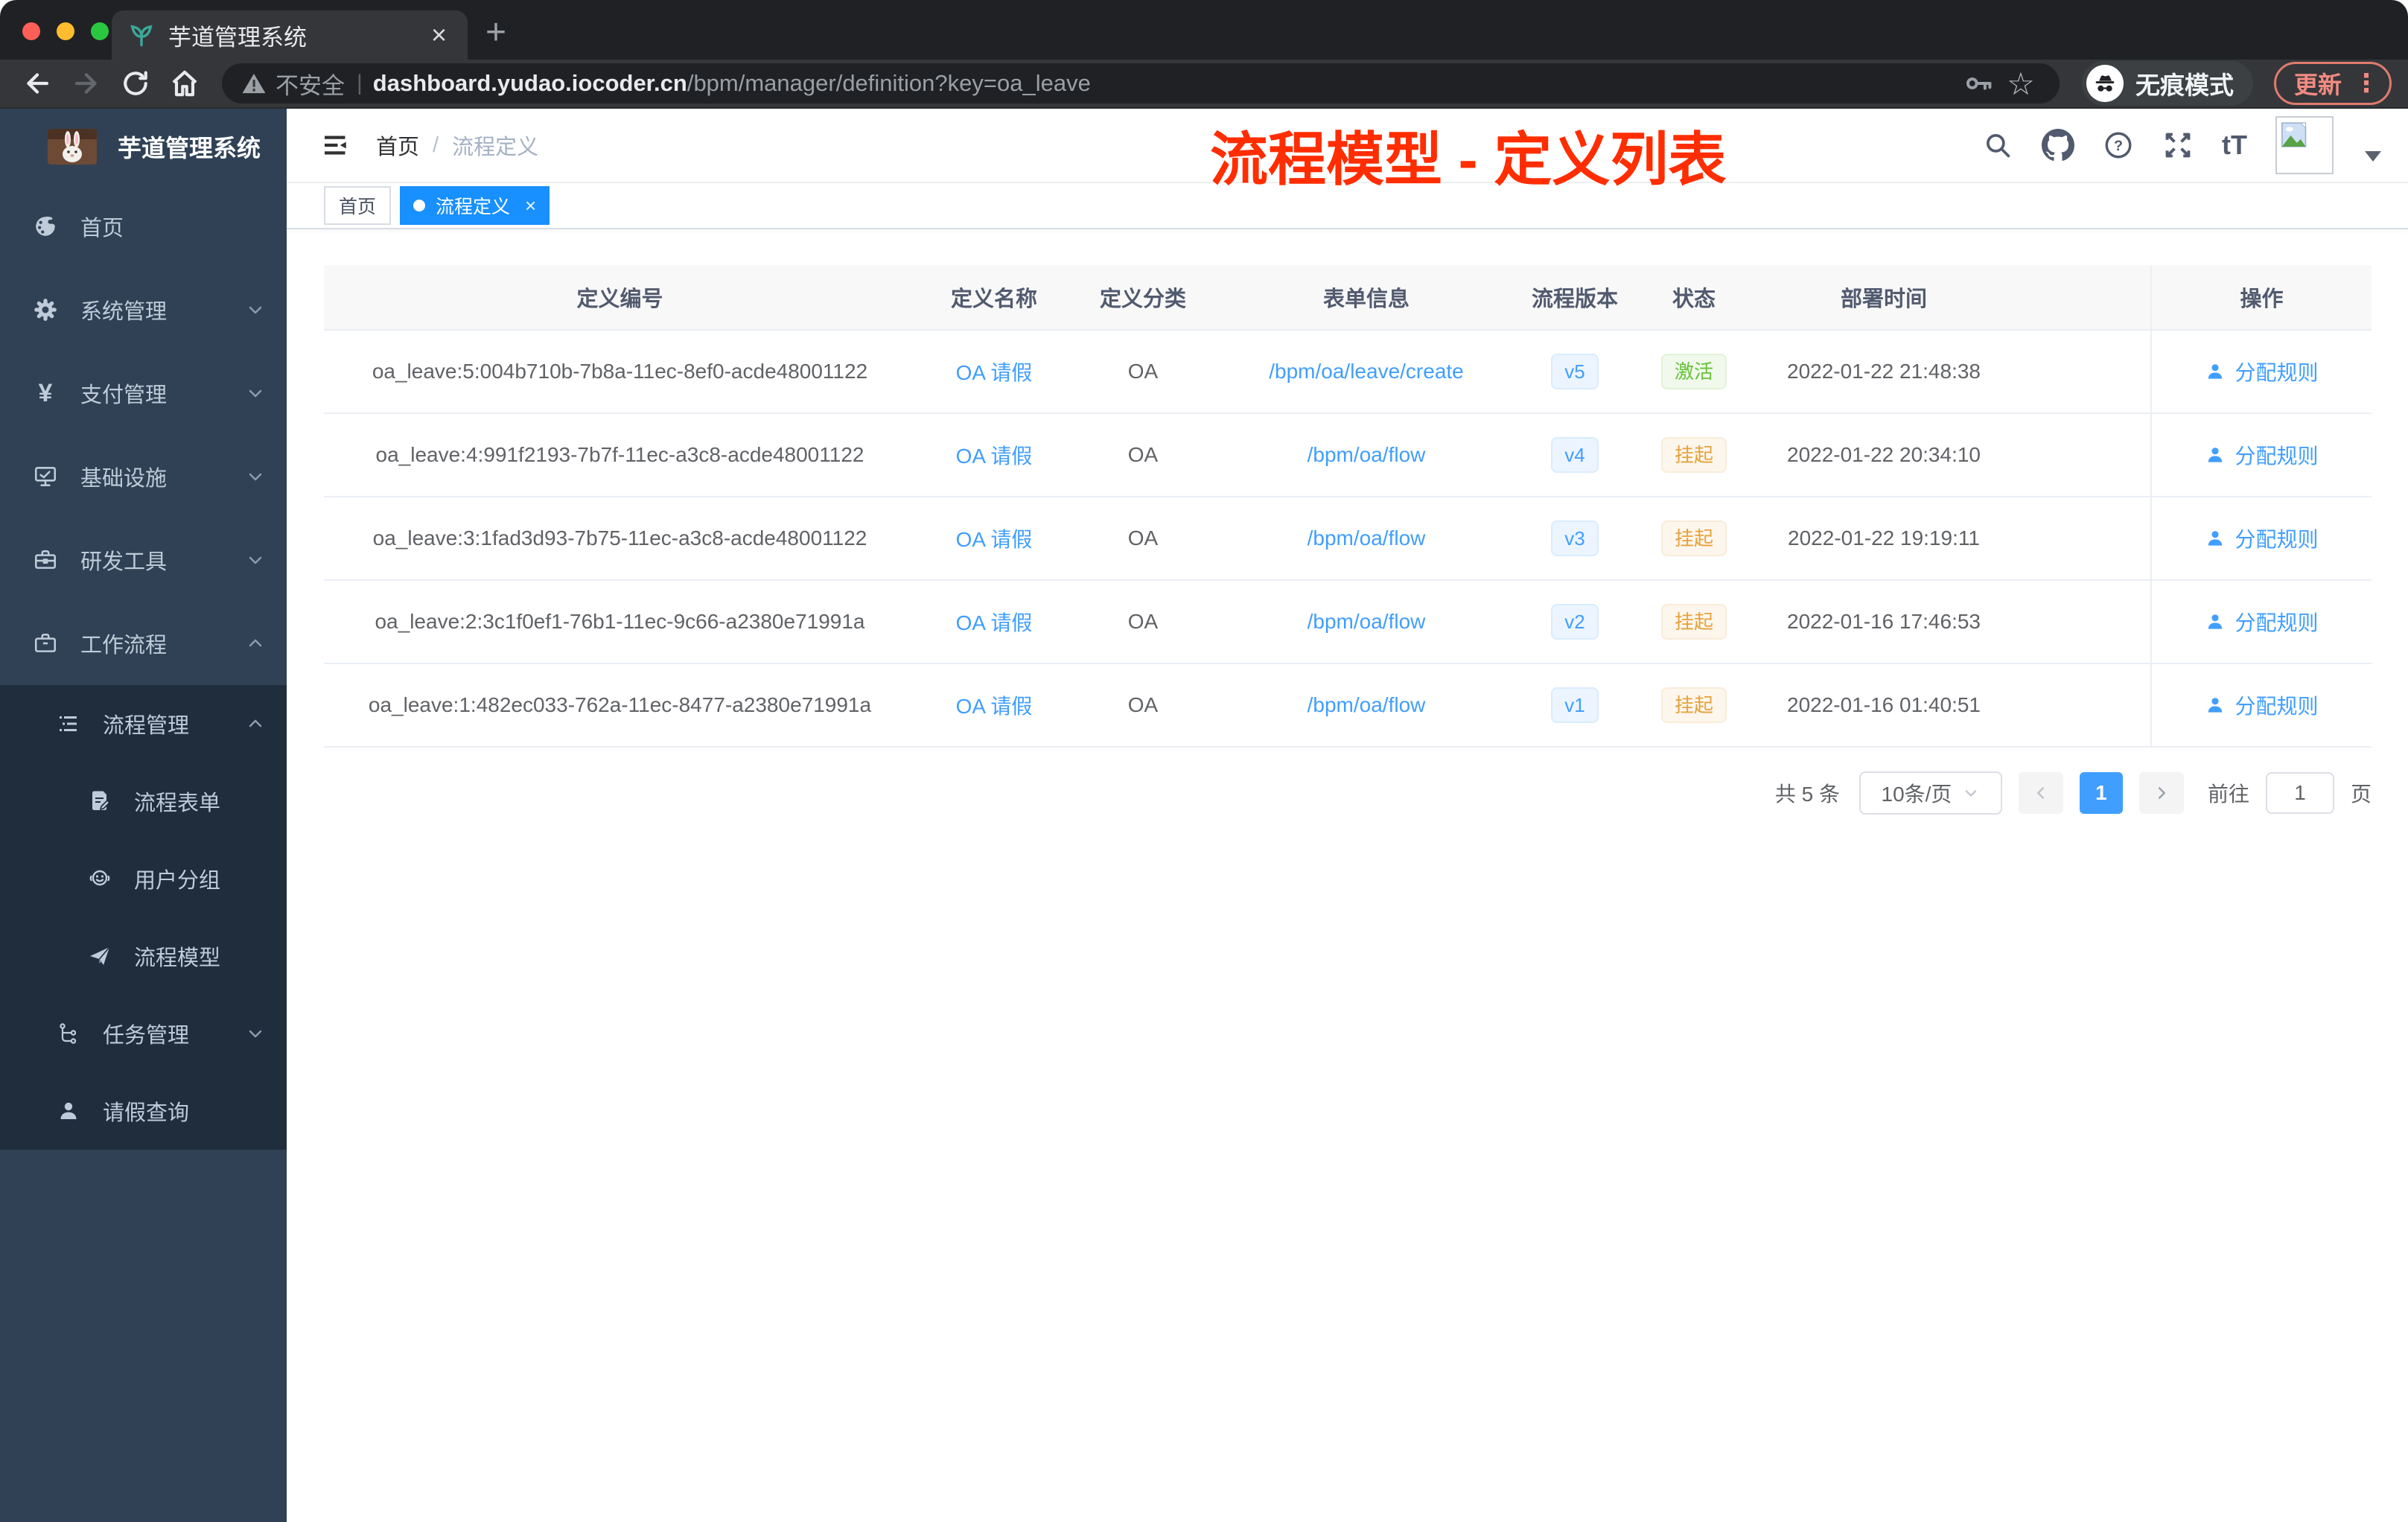 The image size is (2408, 1522). I want to click on browser-tab: 芋道管理系统 ×, so click(290, 35).